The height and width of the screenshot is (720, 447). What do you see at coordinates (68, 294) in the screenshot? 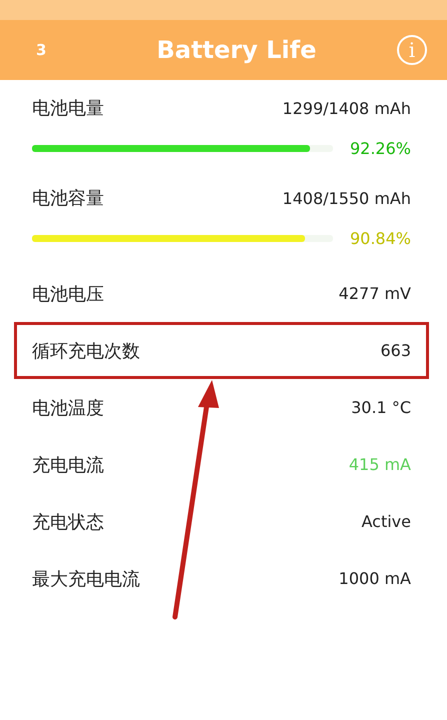
I see `row-label: 电池电压` at bounding box center [68, 294].